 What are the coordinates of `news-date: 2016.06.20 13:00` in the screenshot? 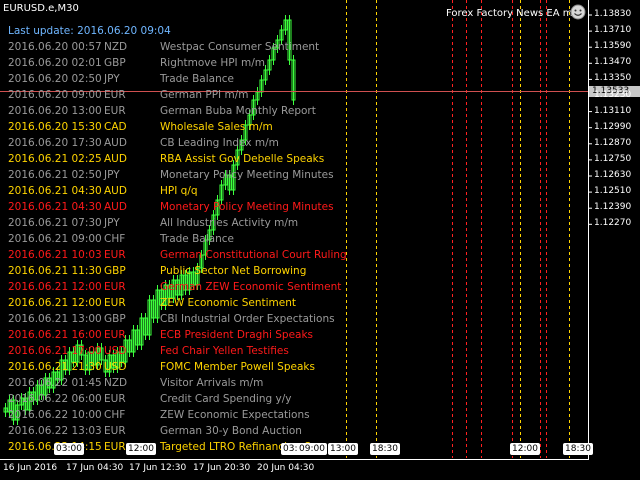 It's located at (55, 111).